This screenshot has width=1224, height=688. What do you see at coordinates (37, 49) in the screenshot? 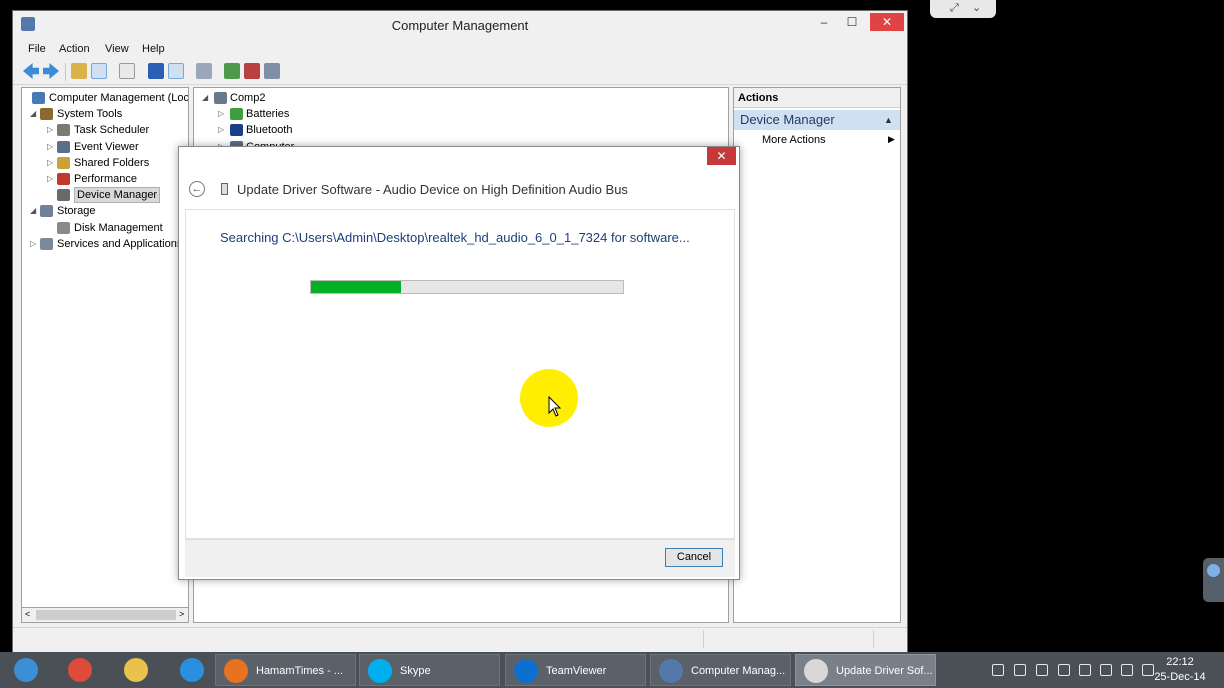
I see `menu-file: File` at bounding box center [37, 49].